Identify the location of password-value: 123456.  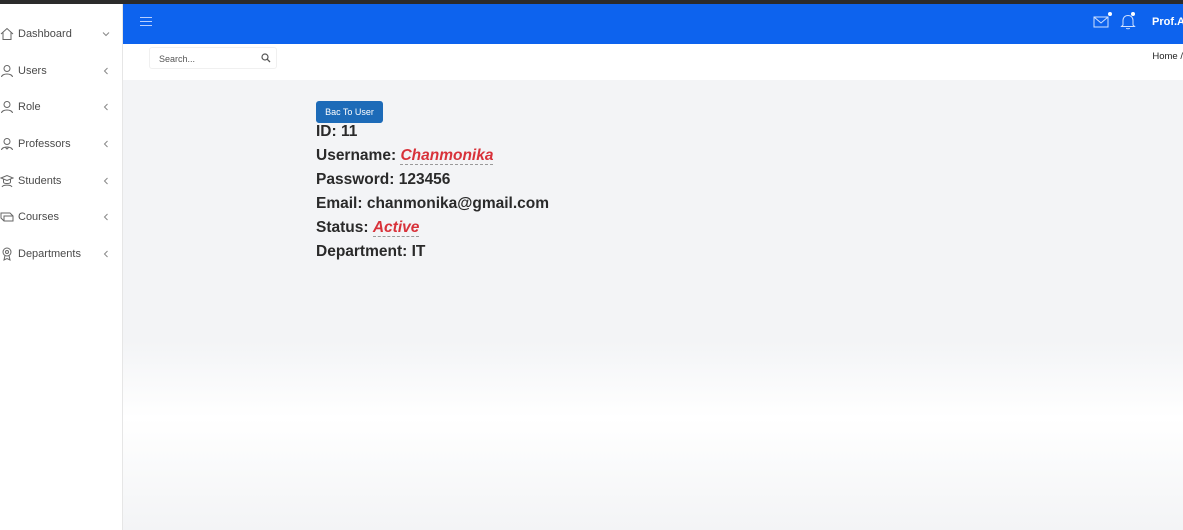
(424, 179).